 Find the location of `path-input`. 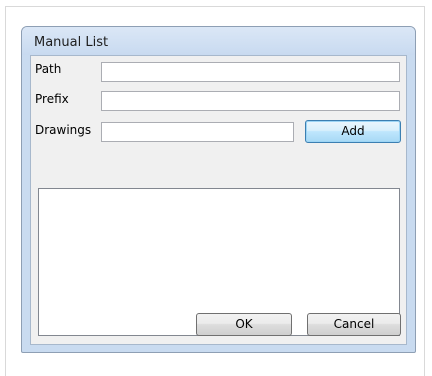

path-input is located at coordinates (250, 72).